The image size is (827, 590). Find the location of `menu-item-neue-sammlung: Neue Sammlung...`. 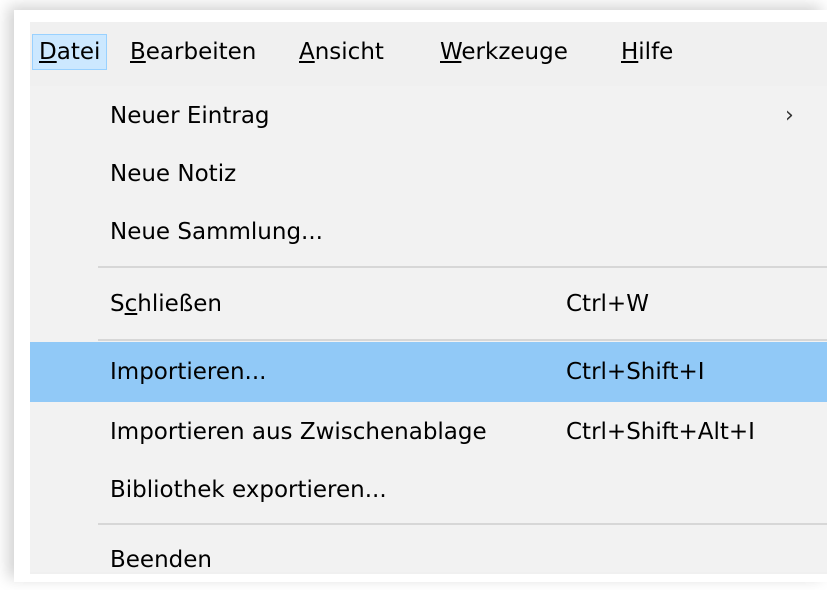

menu-item-neue-sammlung: Neue Sammlung... is located at coordinates (428, 232).